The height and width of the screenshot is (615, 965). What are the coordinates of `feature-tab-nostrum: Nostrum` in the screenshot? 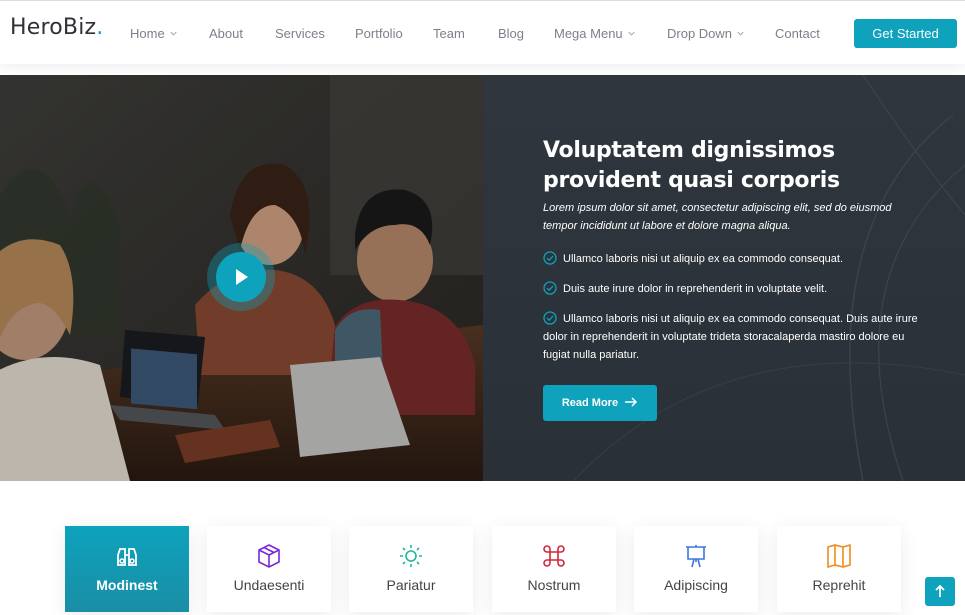 It's located at (554, 569).